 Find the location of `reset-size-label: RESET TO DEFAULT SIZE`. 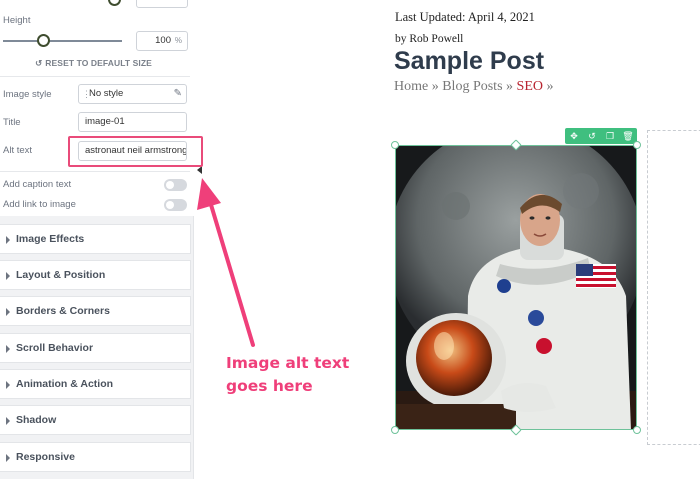

reset-size-label: RESET TO DEFAULT SIZE is located at coordinates (98, 63).